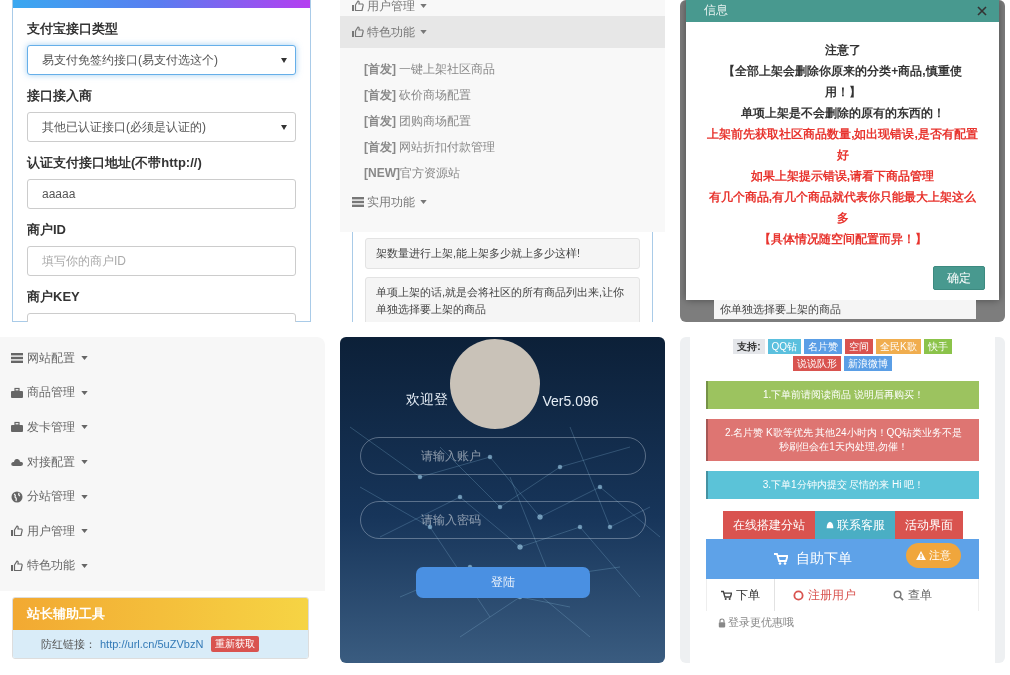 The width and height of the screenshot is (1010, 675). I want to click on notice-banner: 3.下单1分钟内提交 尽情的来 Hi 吧！, so click(842, 485).